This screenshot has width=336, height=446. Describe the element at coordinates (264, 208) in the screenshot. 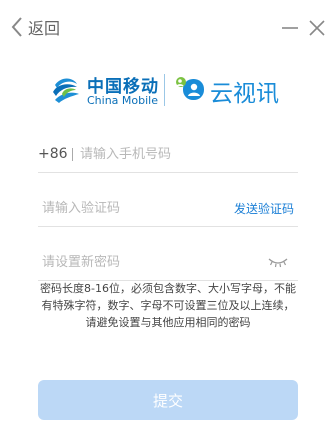

I see `send-code-button: 发送验证码` at that location.